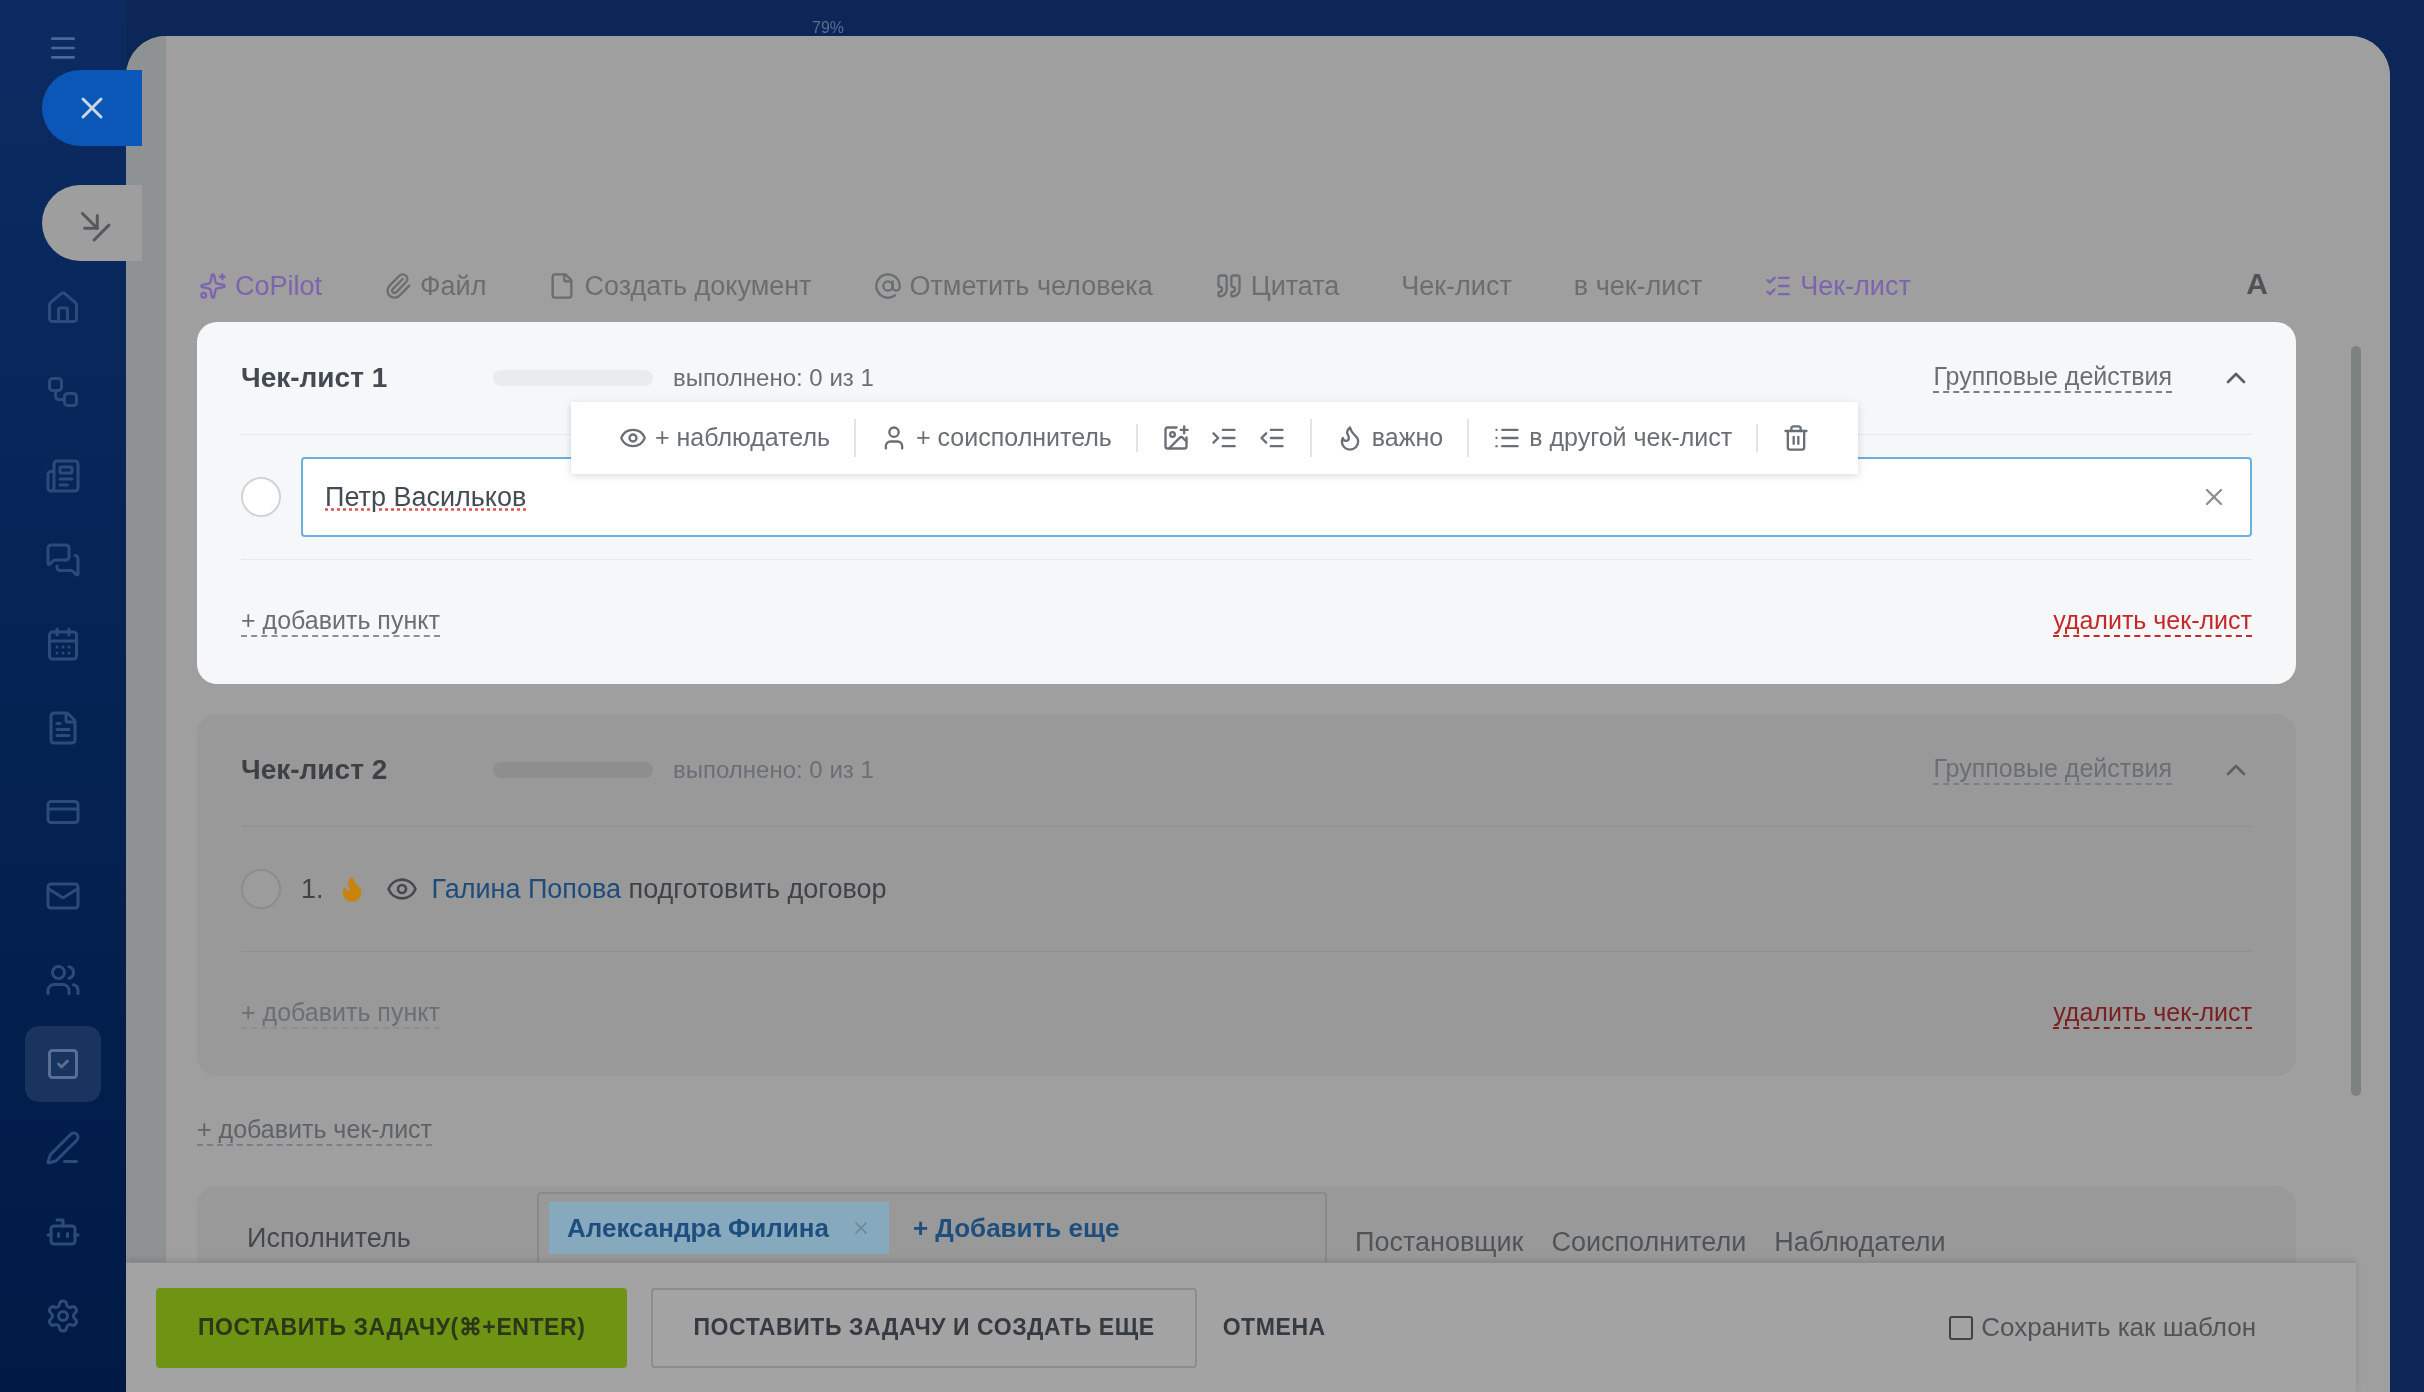 The height and width of the screenshot is (1392, 2424). I want to click on checkbox-icon, so click(63, 1064).